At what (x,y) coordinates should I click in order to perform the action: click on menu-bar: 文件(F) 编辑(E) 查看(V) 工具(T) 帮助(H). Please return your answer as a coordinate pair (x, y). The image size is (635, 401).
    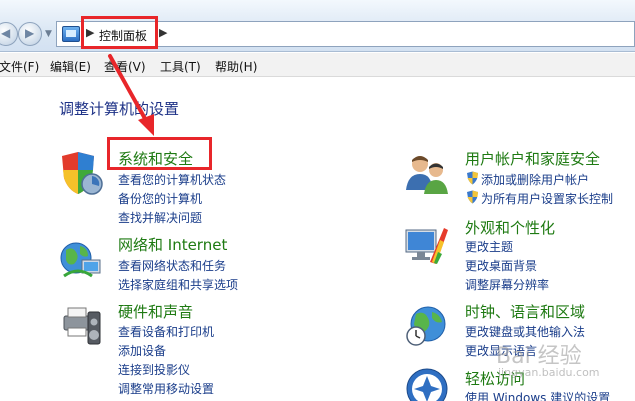
    Looking at the image, I should click on (317, 65).